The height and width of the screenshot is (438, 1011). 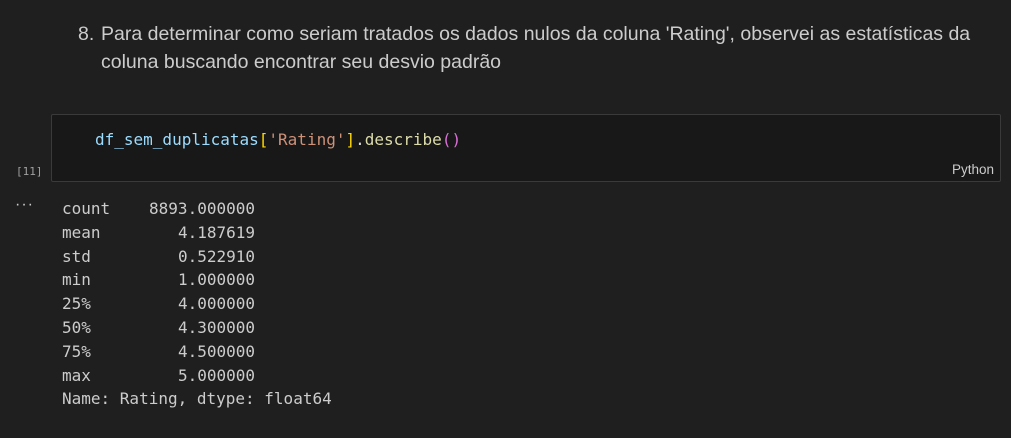 I want to click on output-row: max 5.000000, so click(x=197, y=376).